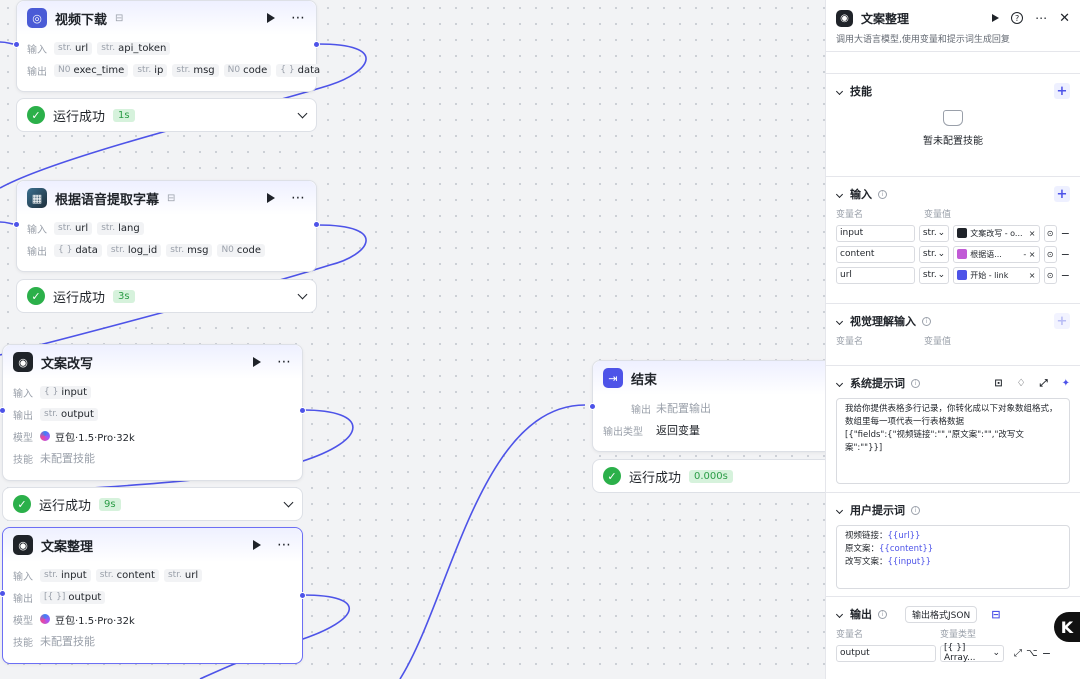  I want to click on input-tag: str. api_token, so click(134, 48).